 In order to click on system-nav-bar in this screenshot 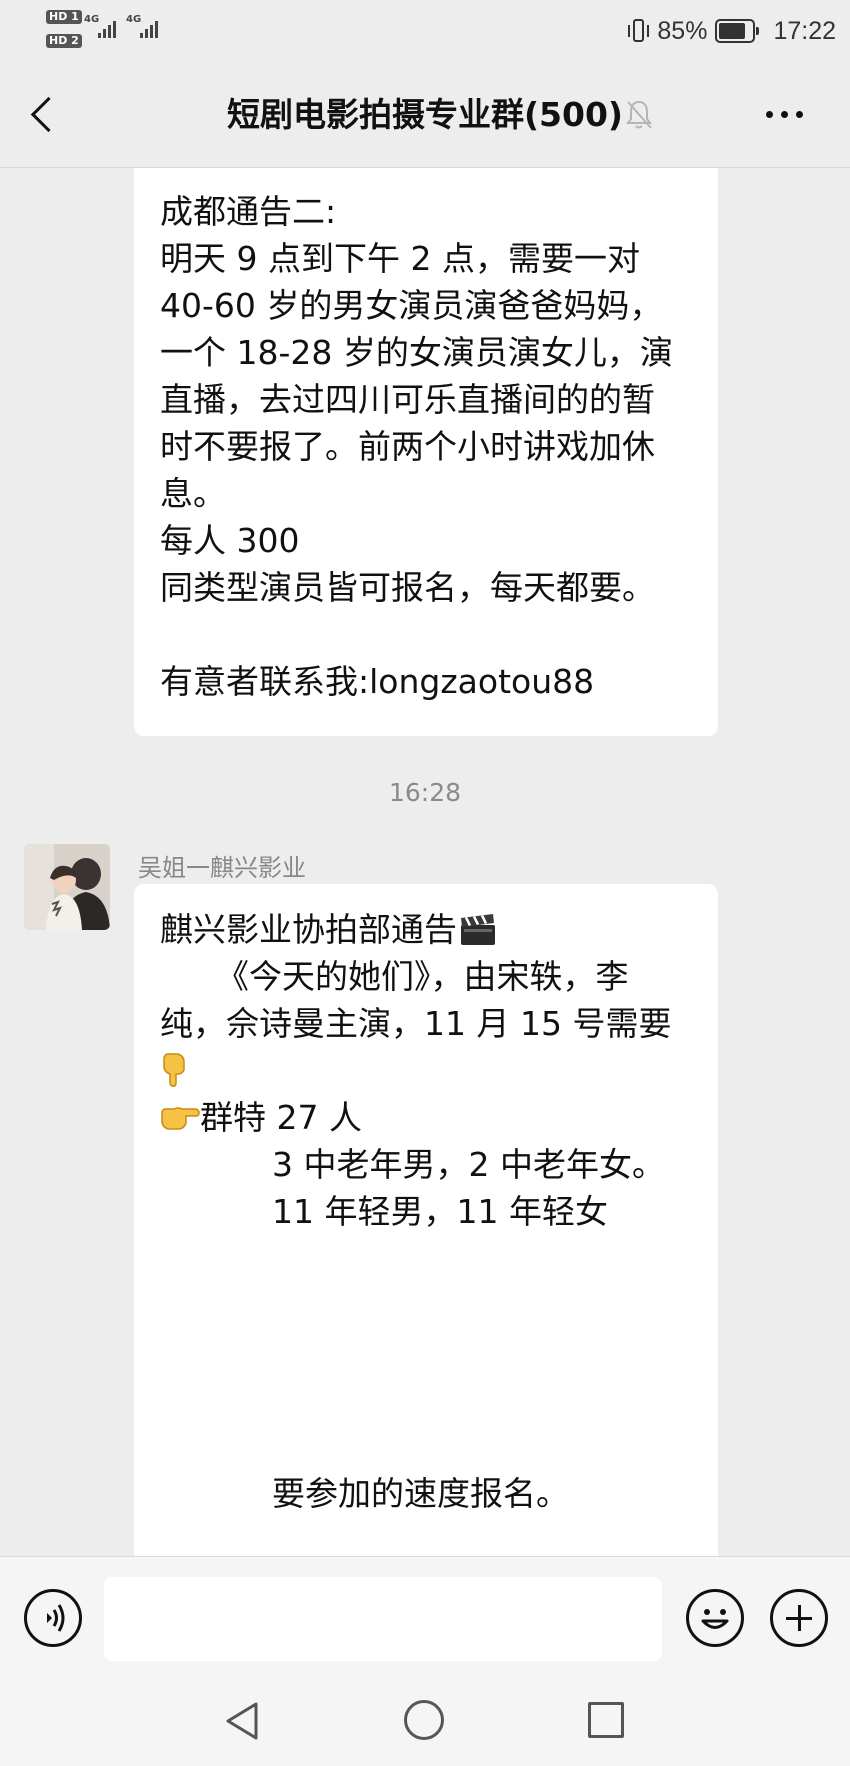, I will do `click(425, 1721)`.